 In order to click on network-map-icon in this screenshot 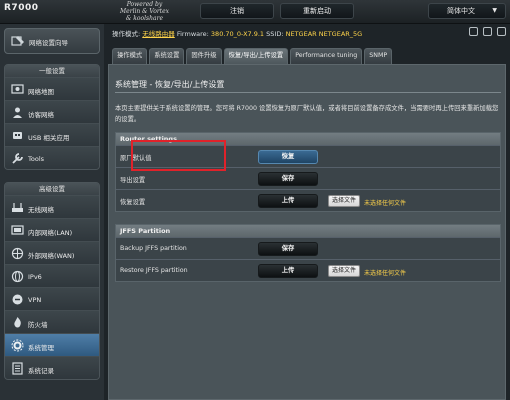, I will do `click(17, 89)`.